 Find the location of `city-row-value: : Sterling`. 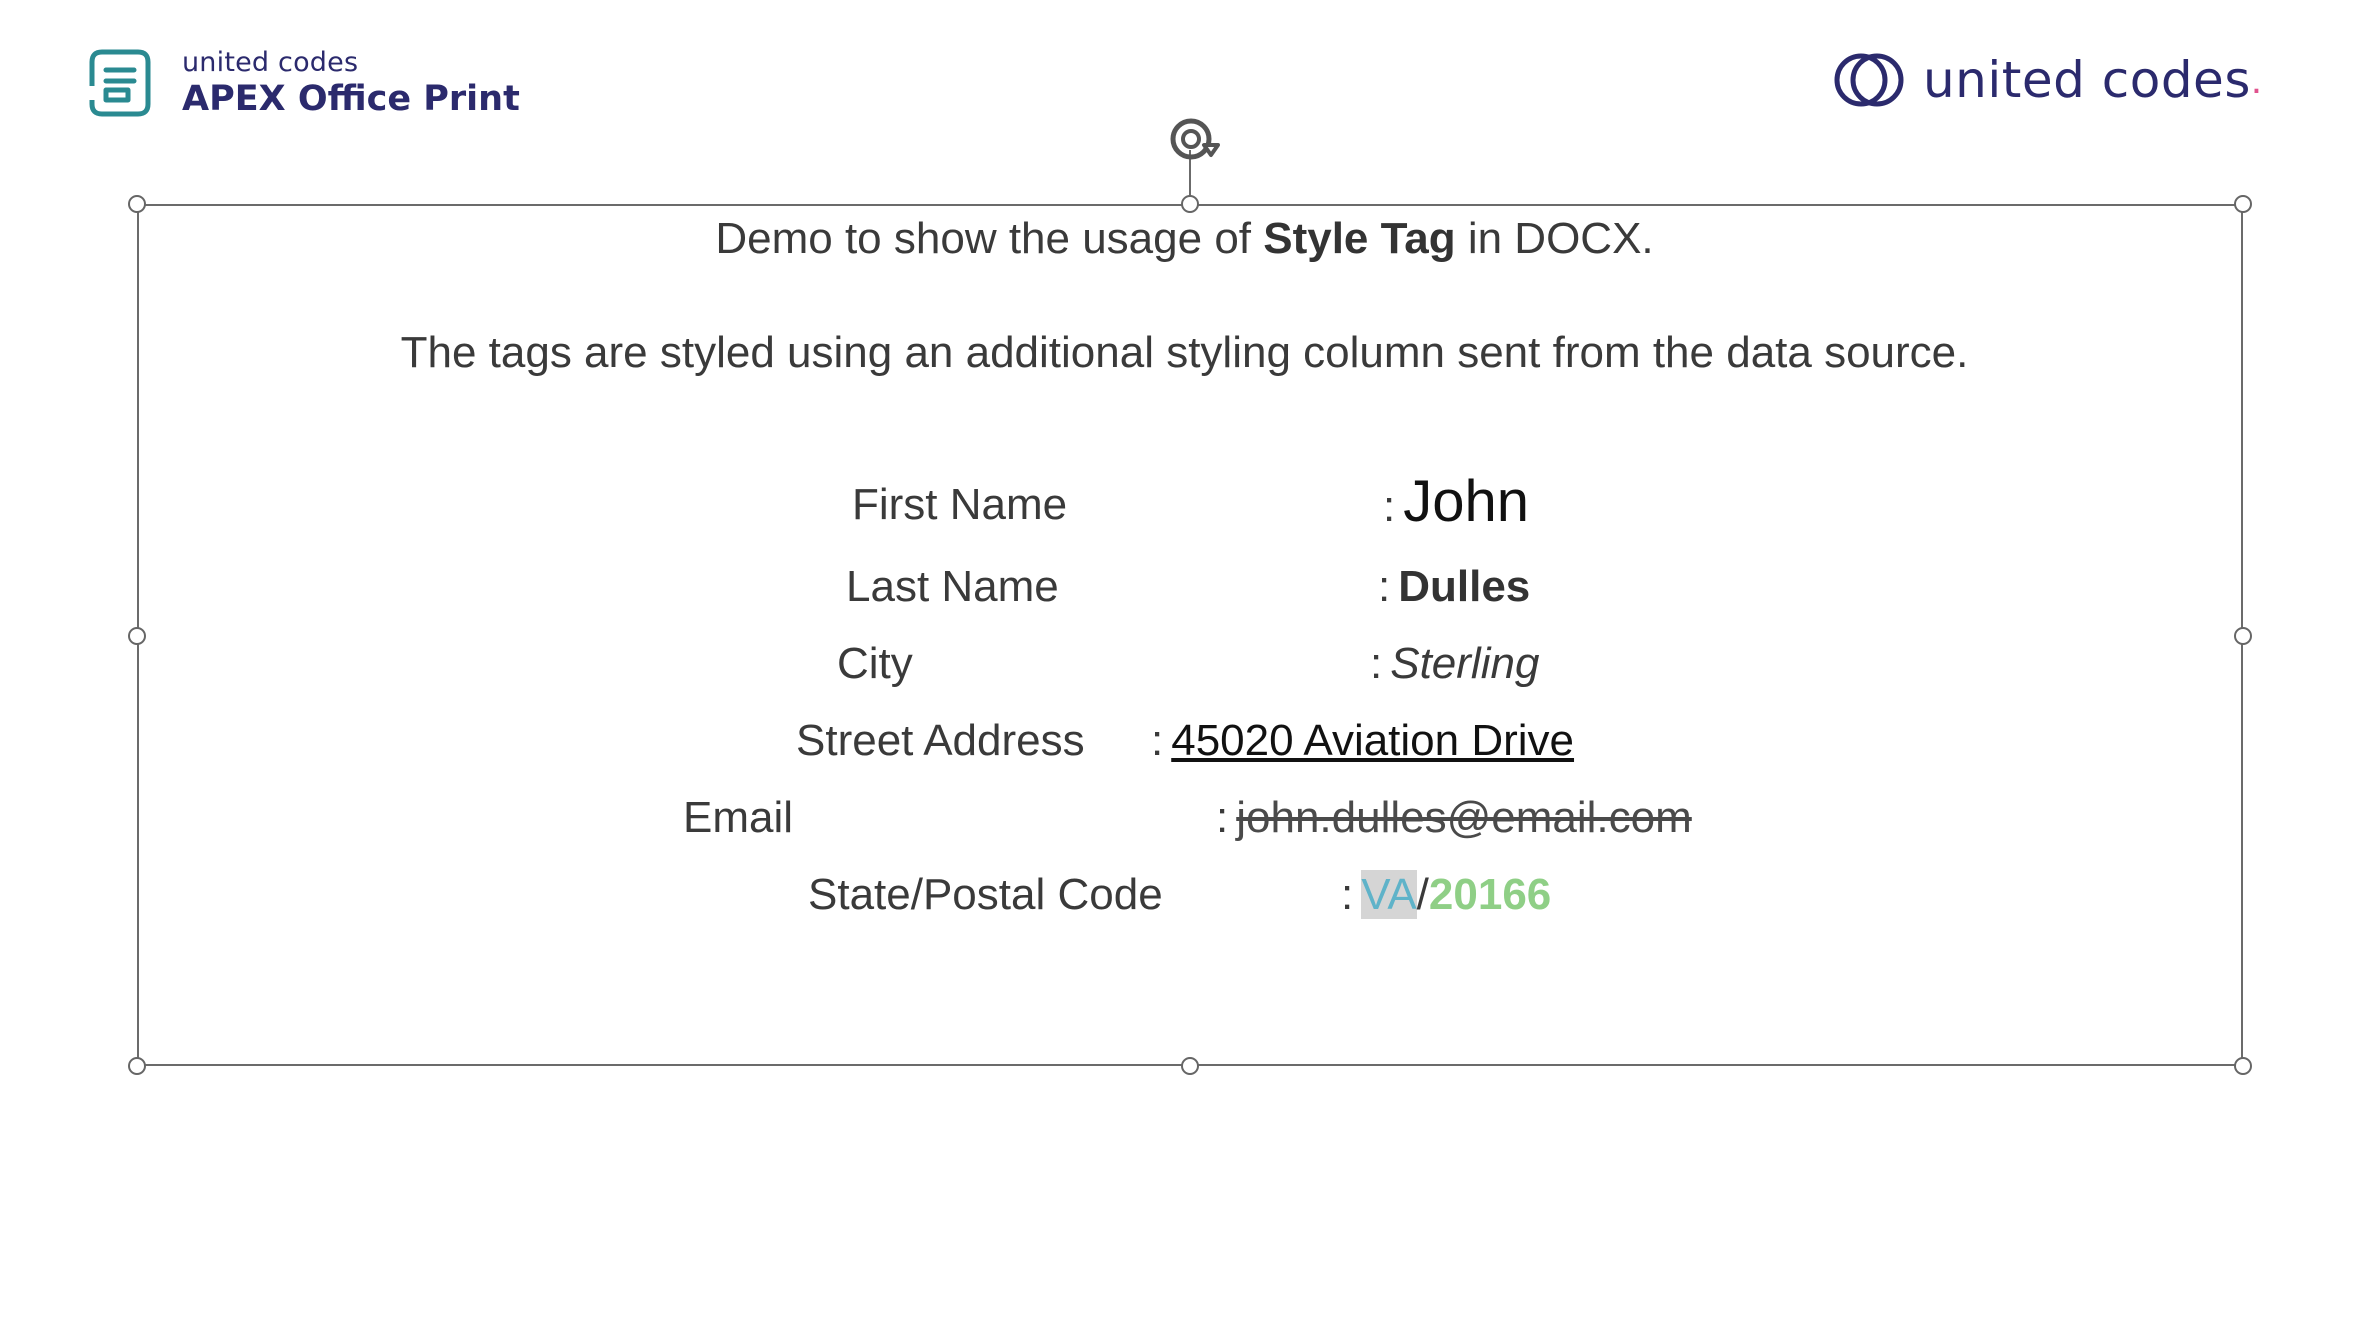

city-row-value: : Sterling is located at coordinates (1454, 664).